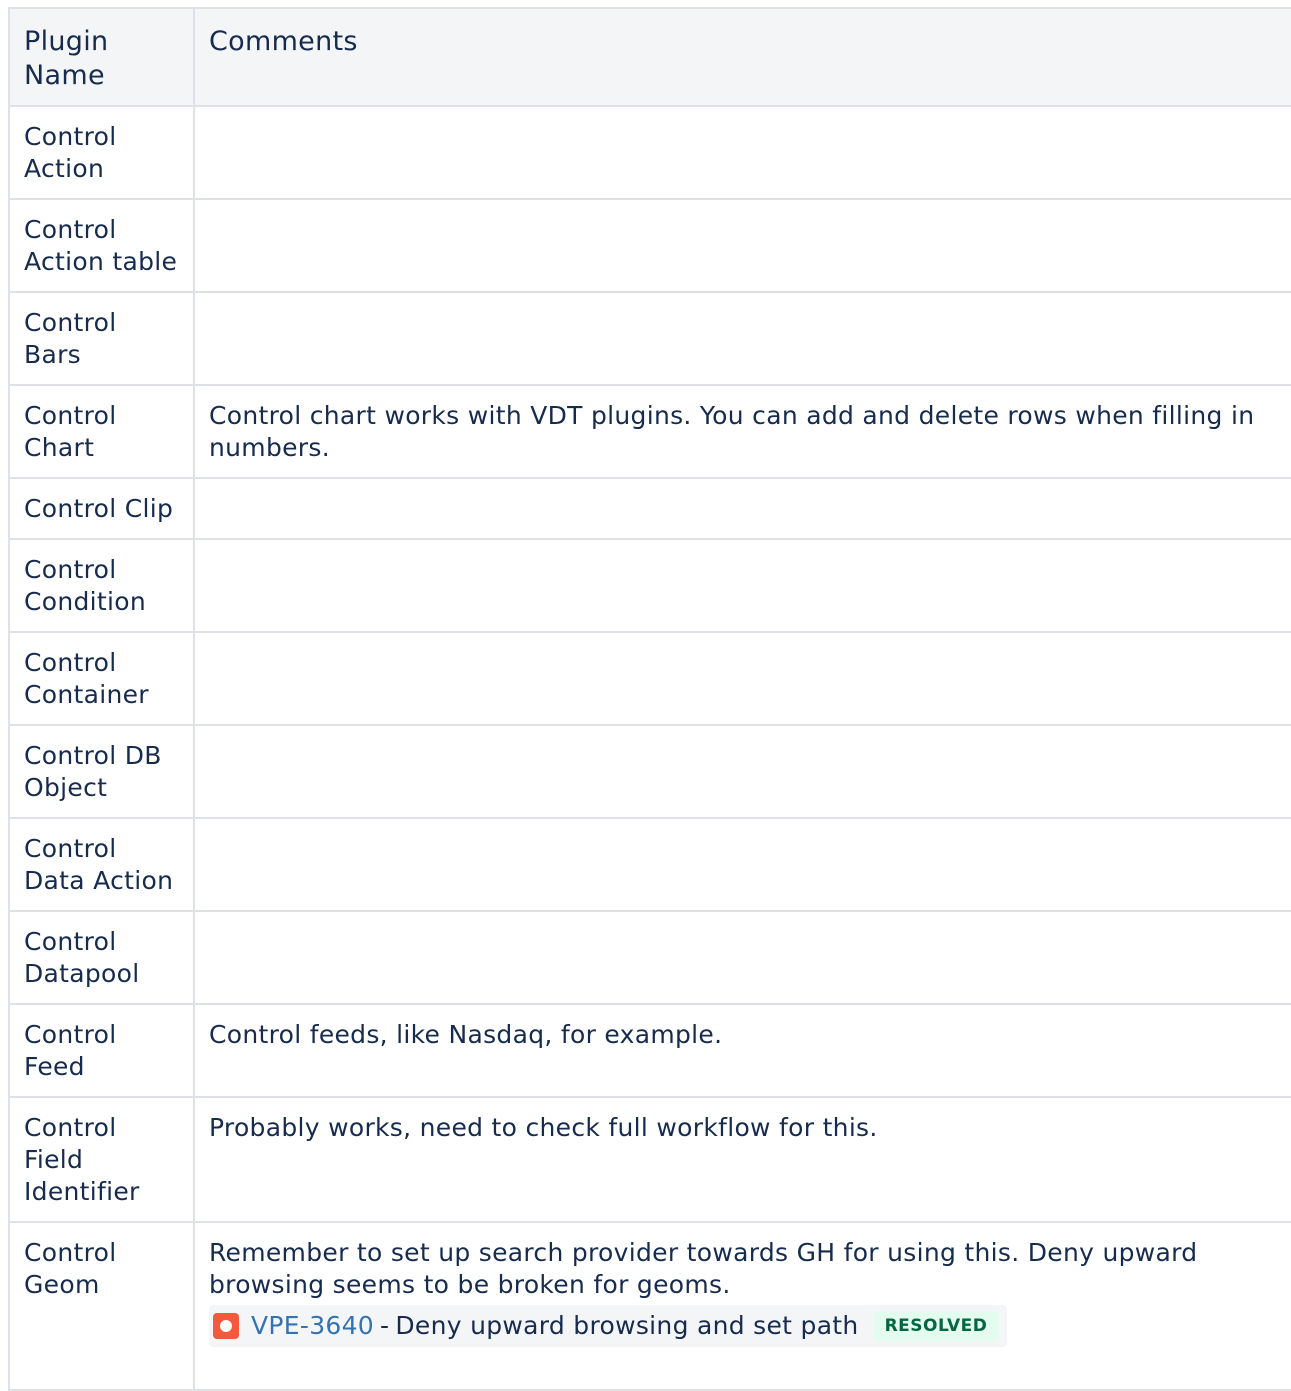  I want to click on table-row: Control Action, so click(649, 152).